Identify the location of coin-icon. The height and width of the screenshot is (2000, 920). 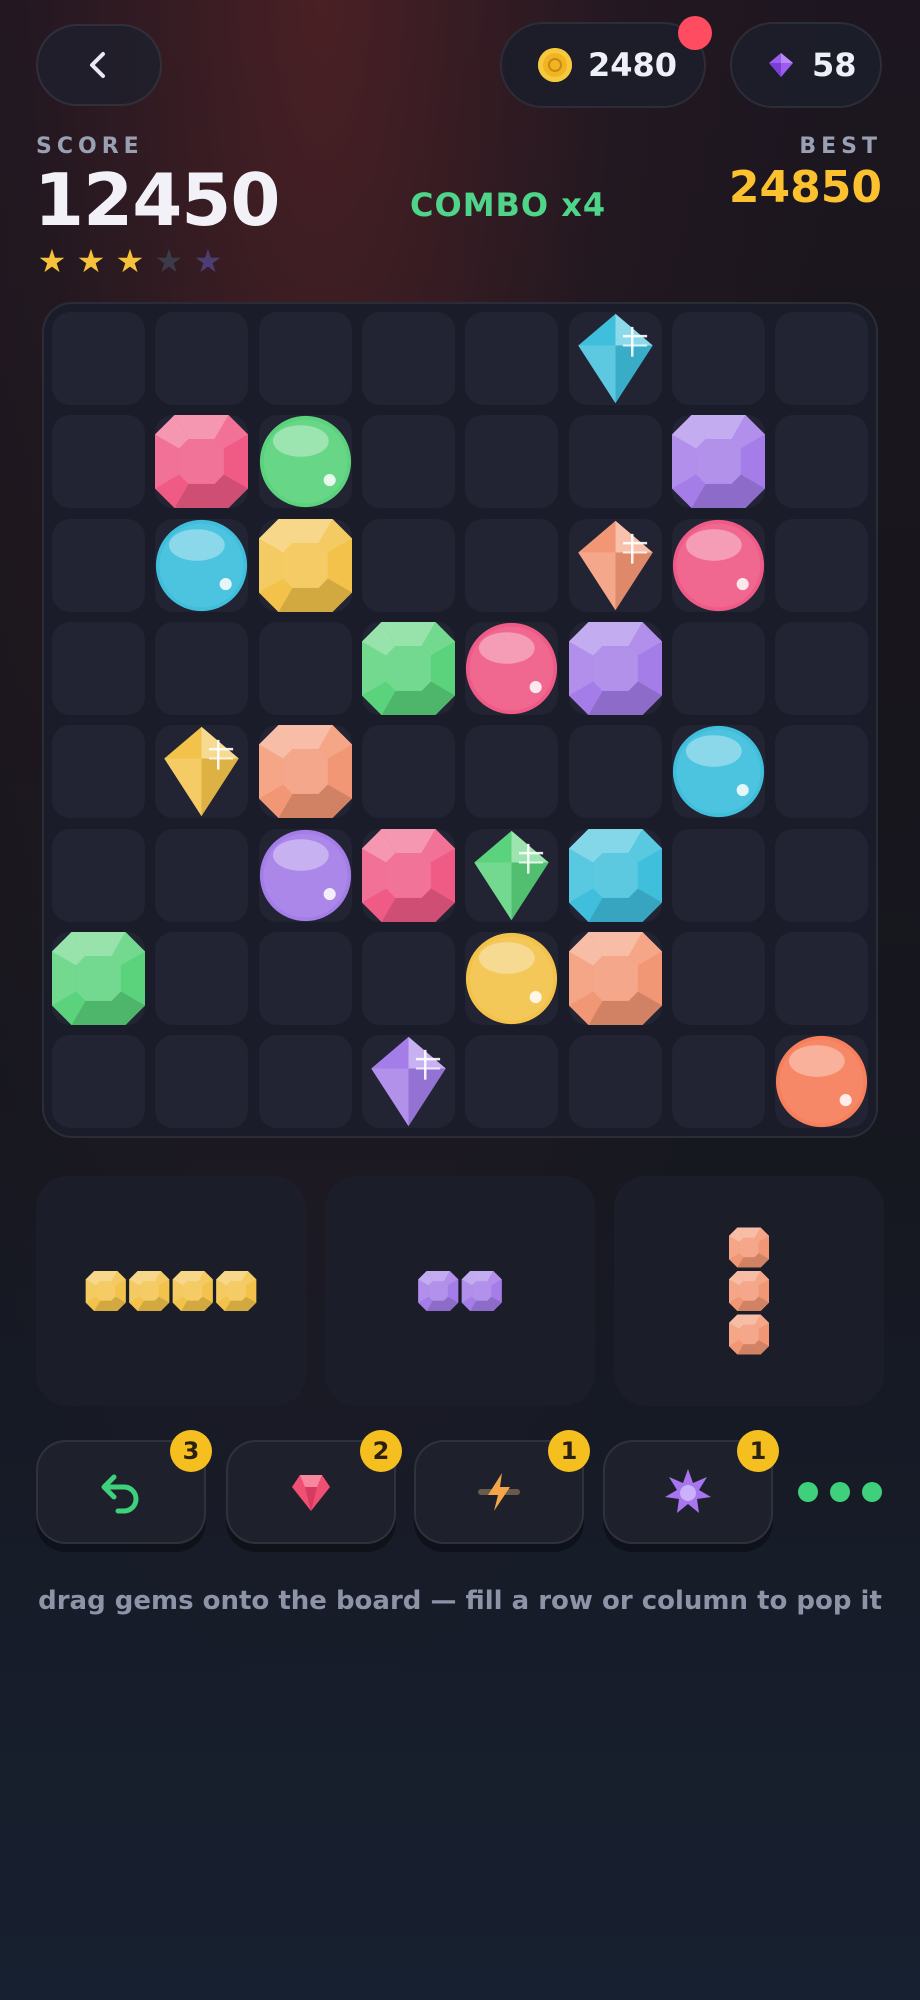
(555, 65).